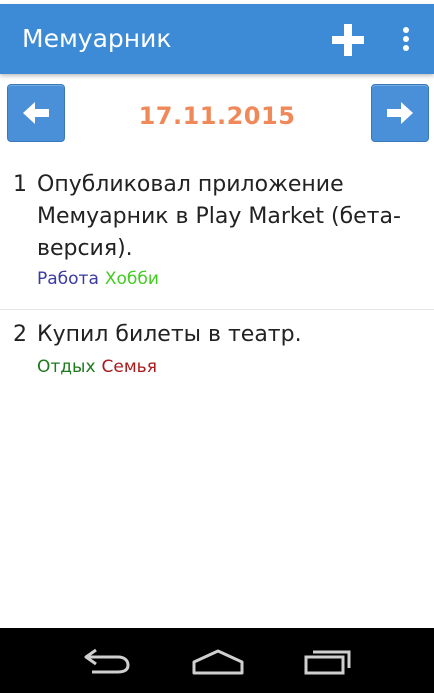  I want to click on tag-label: Семья, so click(129, 367).